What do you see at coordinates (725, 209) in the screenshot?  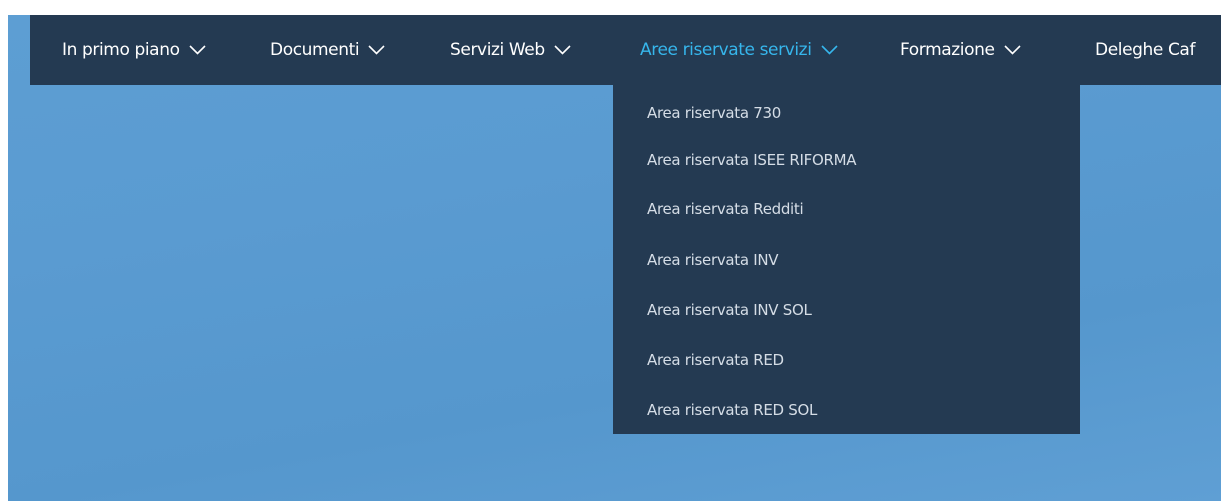 I see `dropdown-item-area-riservata-redditi: Area riservata Redditi` at bounding box center [725, 209].